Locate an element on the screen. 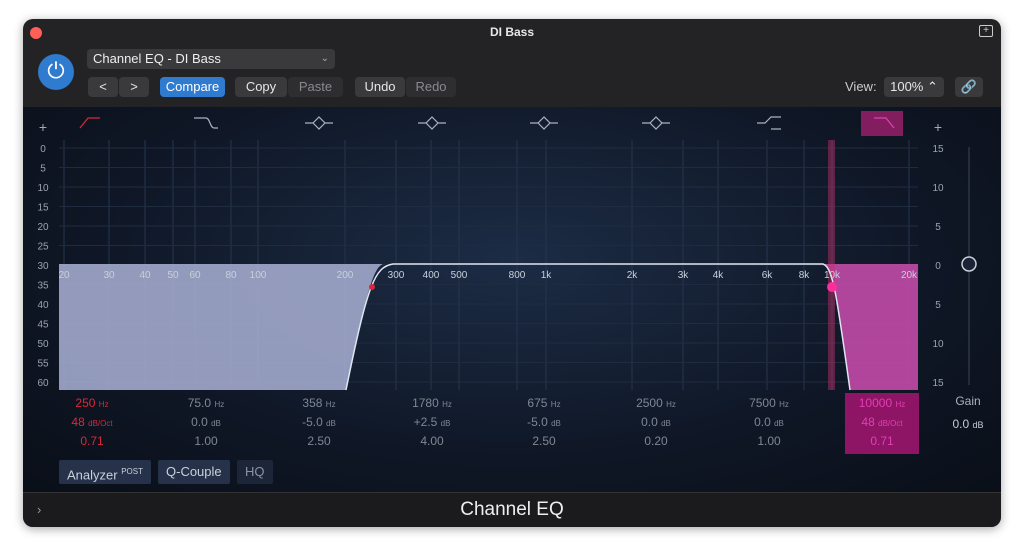 This screenshot has height=554, width=1024. right-scale-label: 10 is located at coordinates (938, 344).